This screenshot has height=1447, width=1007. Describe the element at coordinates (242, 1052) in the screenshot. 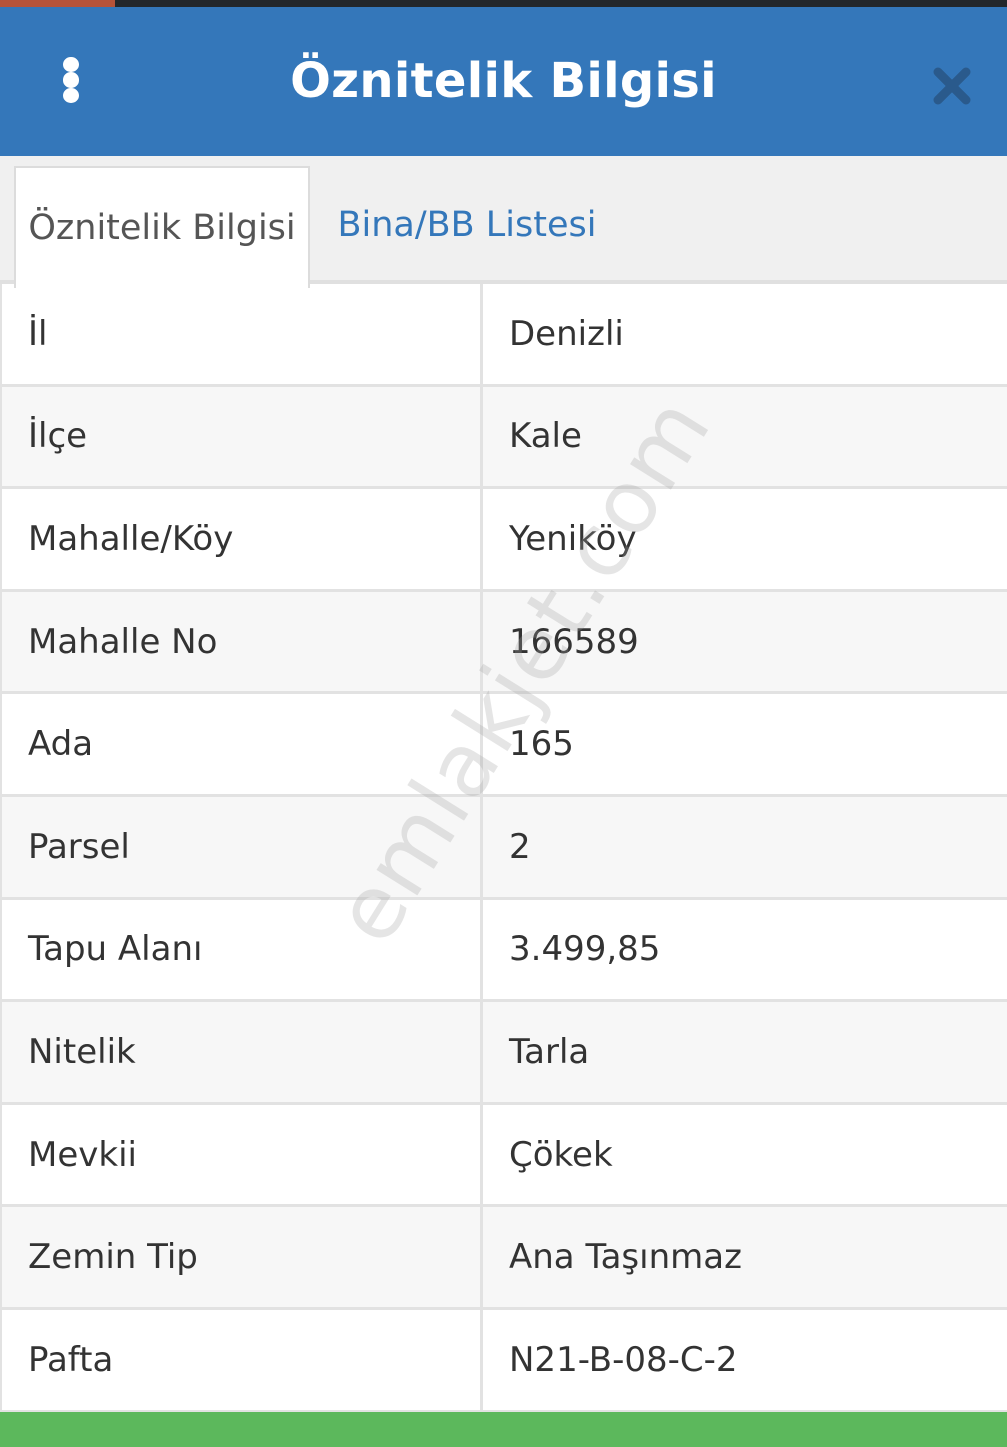

I see `row-label: Nitelik` at that location.